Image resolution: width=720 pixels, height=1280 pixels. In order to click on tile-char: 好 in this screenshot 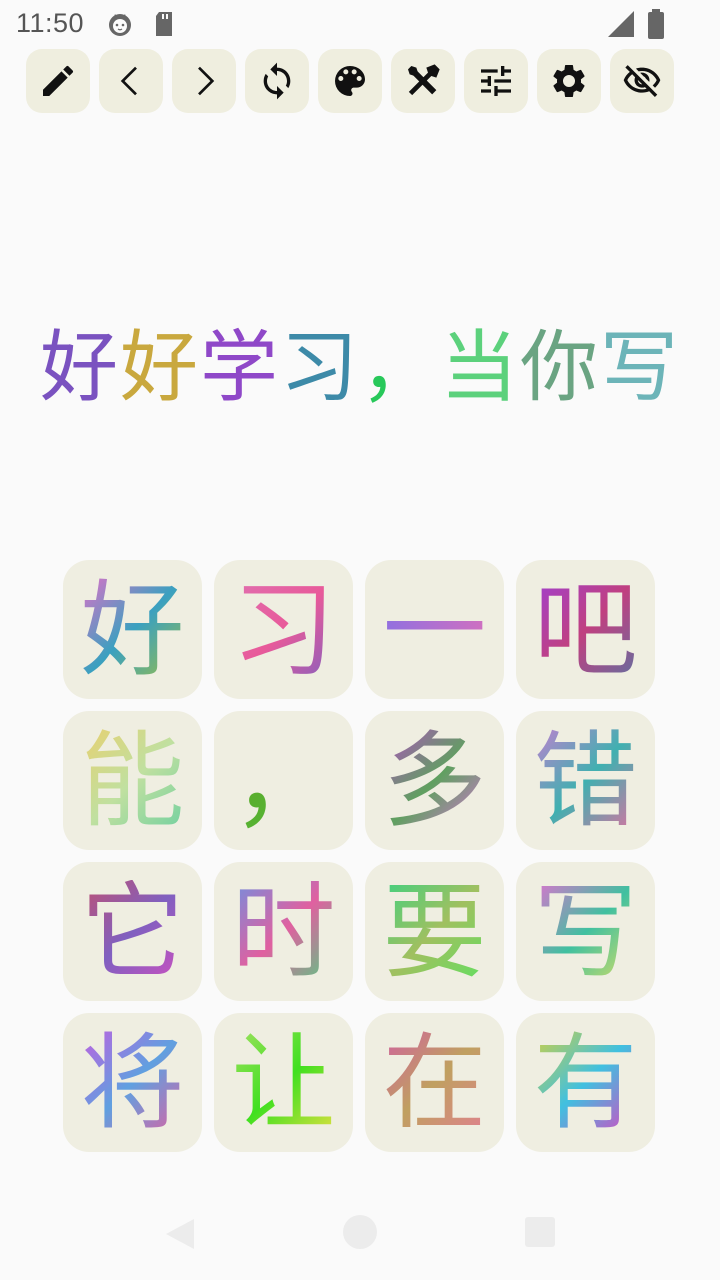, I will do `click(132, 629)`.